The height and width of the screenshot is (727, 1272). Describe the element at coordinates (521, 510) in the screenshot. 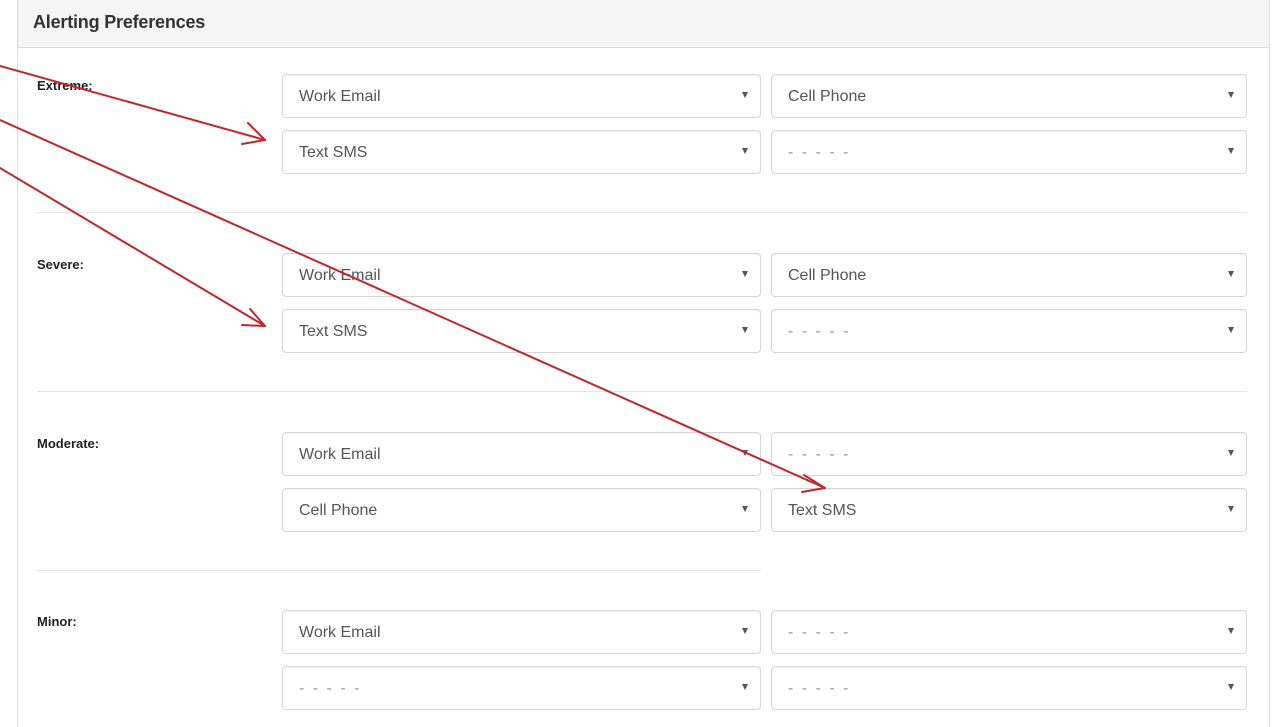

I see `moderate-select-3: Cell Phone` at that location.